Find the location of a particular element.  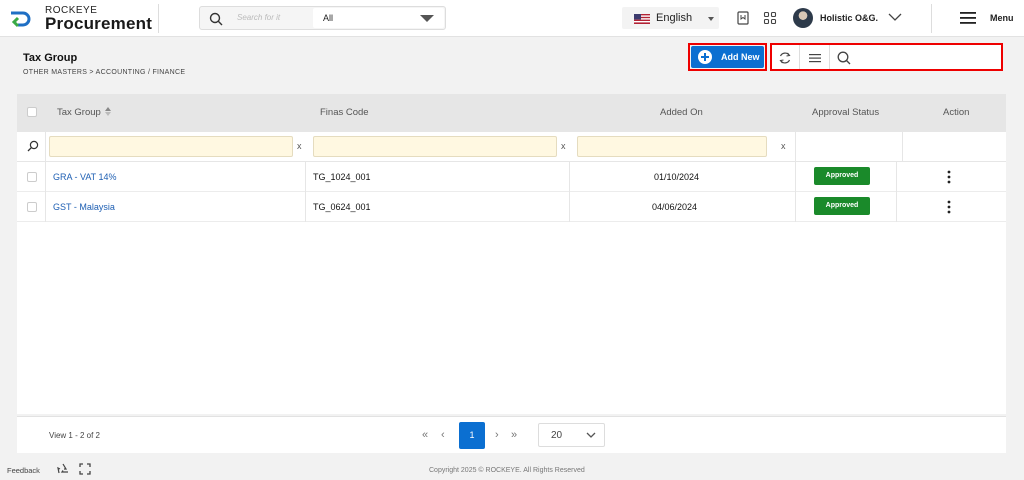

language-label: English is located at coordinates (674, 18).